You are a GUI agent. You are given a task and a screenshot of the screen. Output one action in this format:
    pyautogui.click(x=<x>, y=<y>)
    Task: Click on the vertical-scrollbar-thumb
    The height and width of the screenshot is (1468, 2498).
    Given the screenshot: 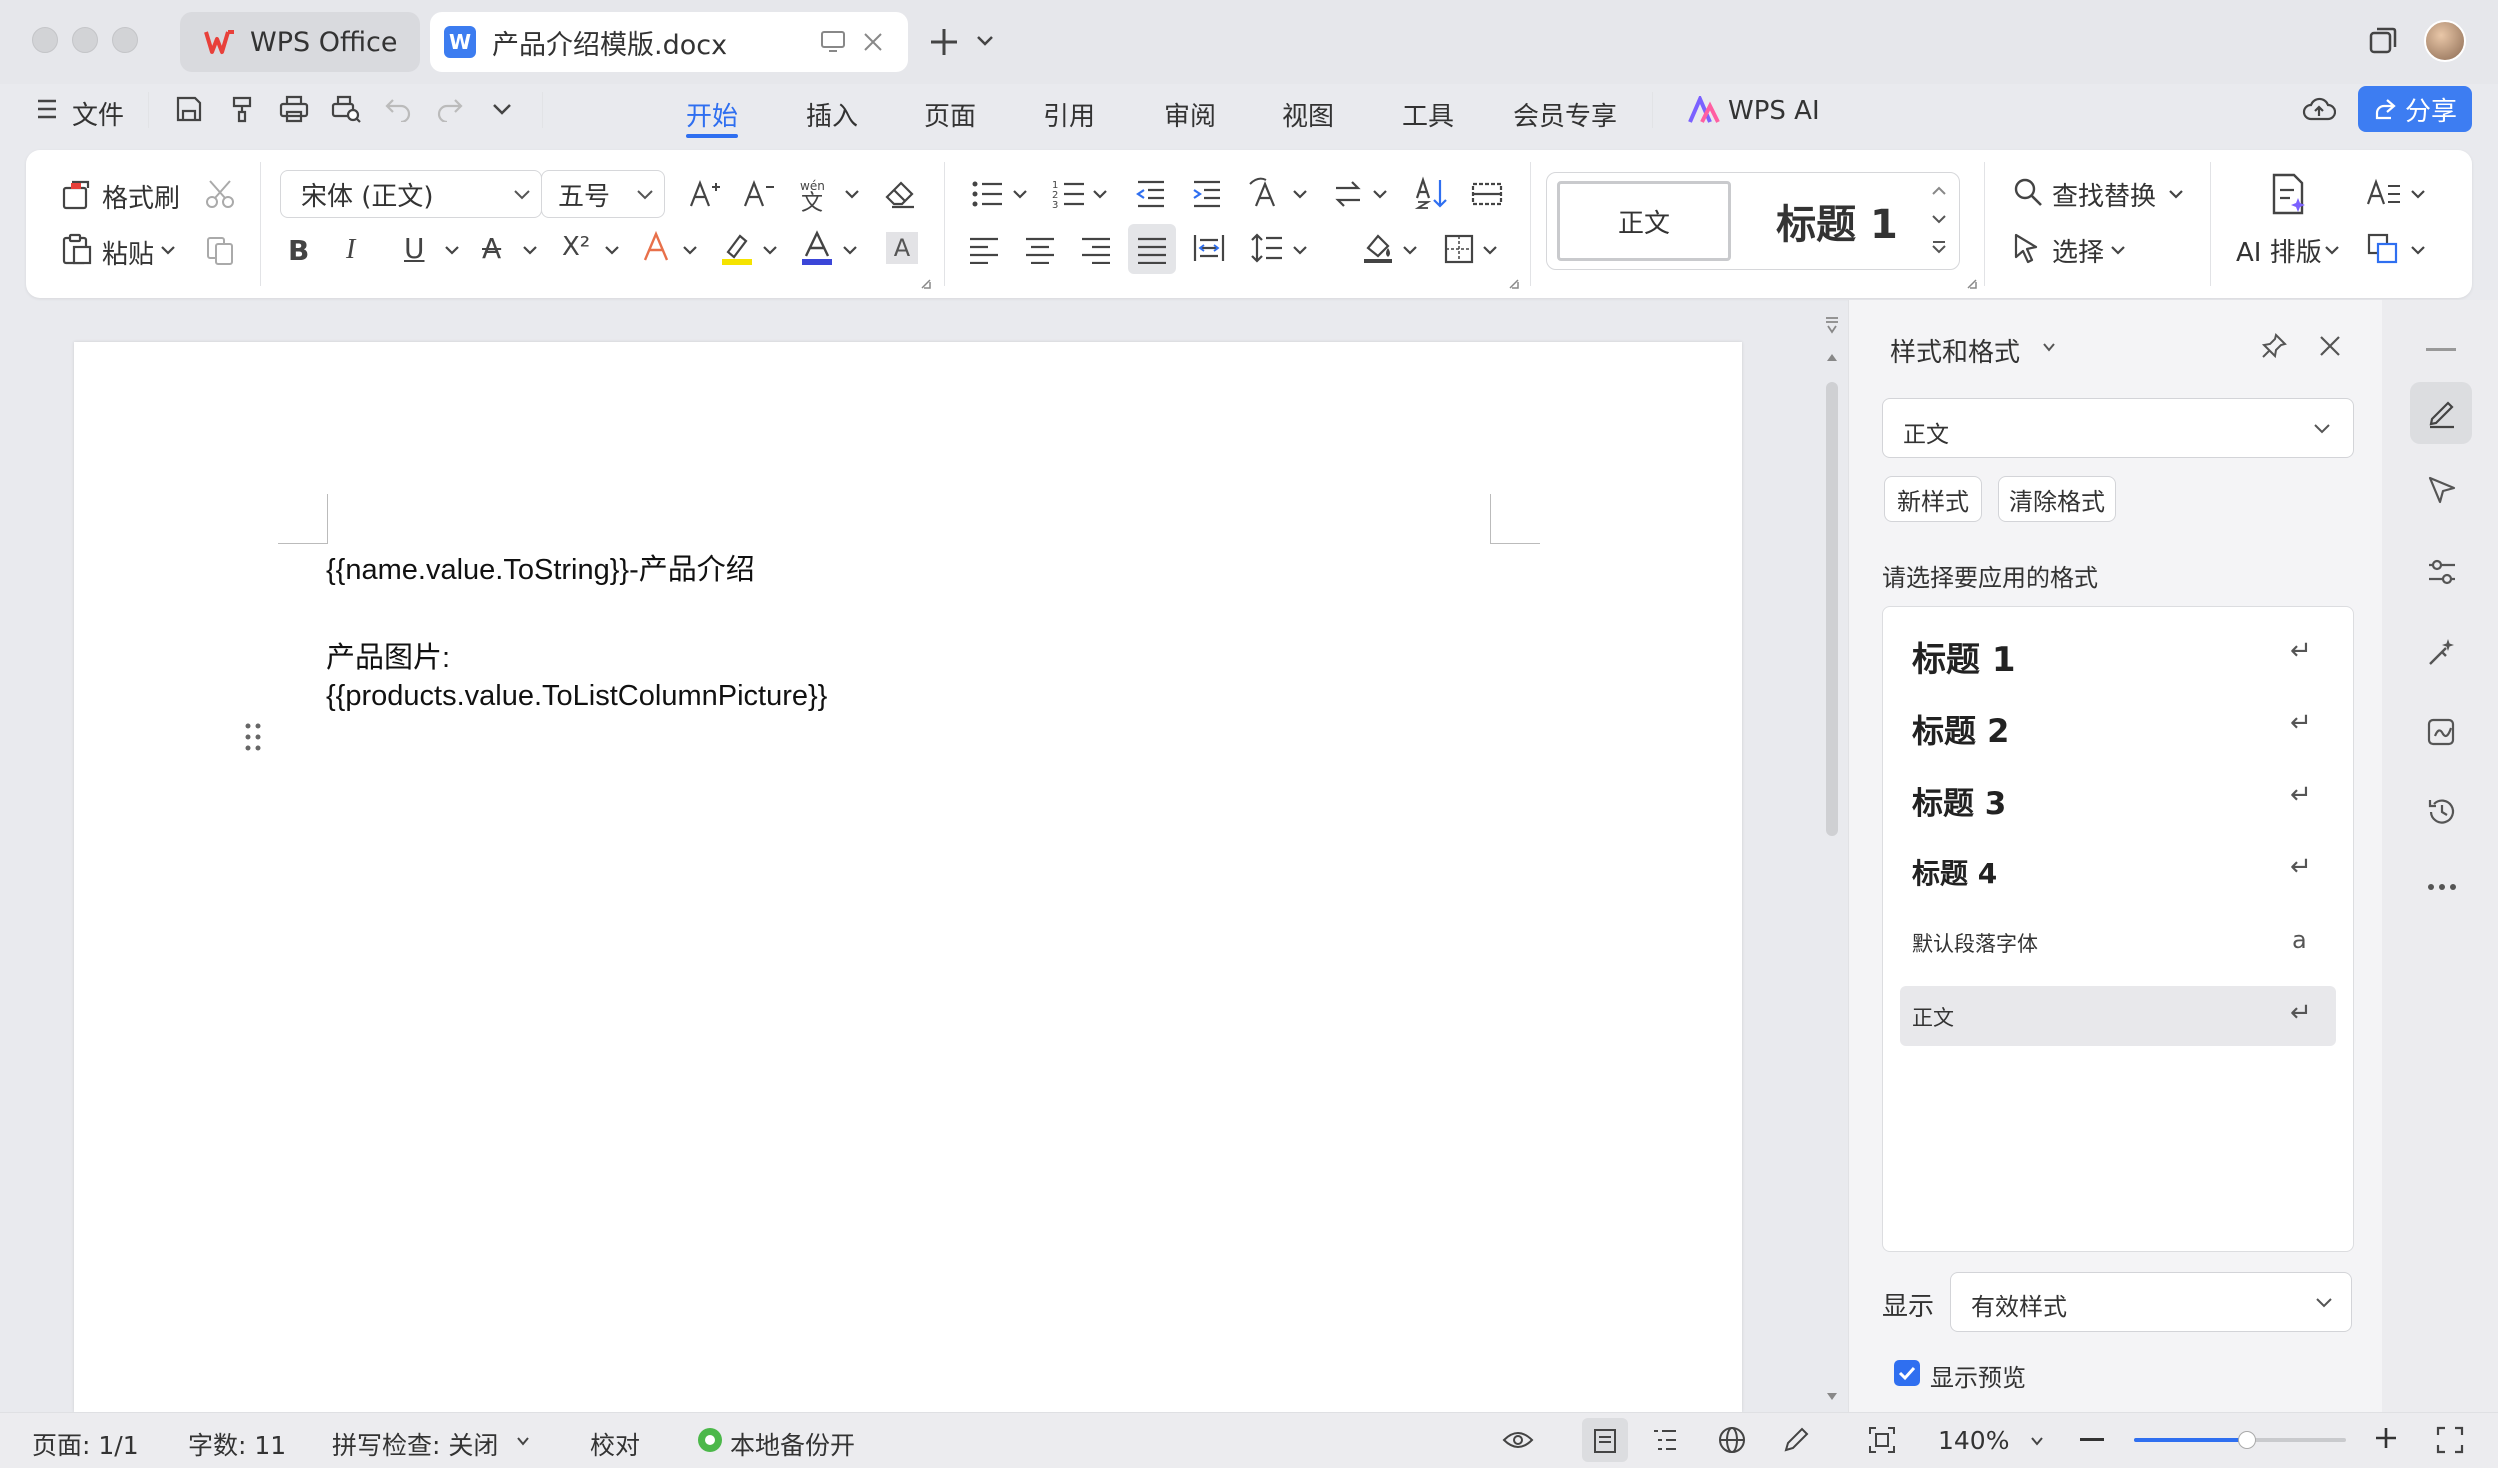 What is the action you would take?
    pyautogui.click(x=1832, y=609)
    